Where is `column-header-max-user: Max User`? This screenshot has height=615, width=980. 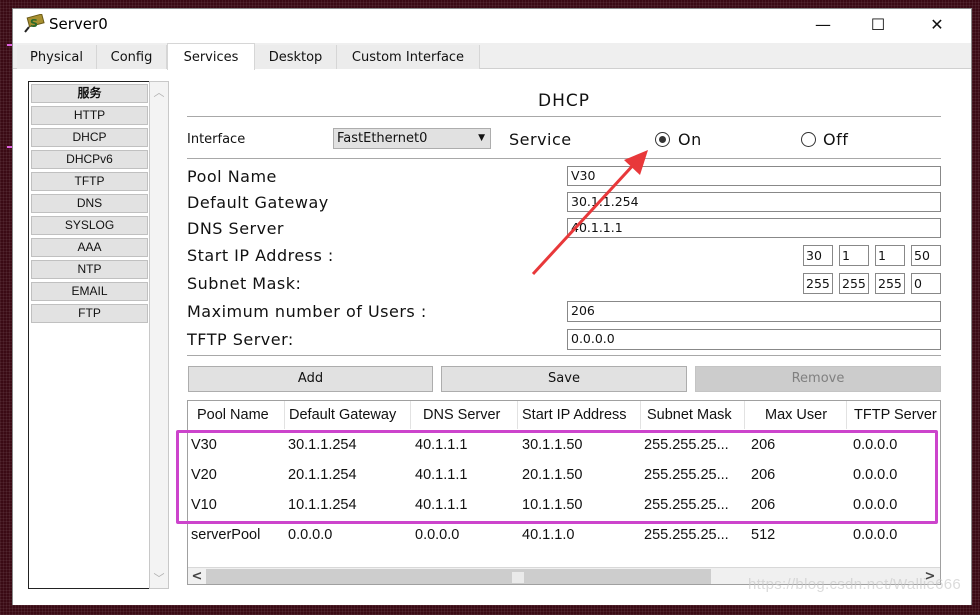
column-header-max-user: Max User is located at coordinates (796, 415).